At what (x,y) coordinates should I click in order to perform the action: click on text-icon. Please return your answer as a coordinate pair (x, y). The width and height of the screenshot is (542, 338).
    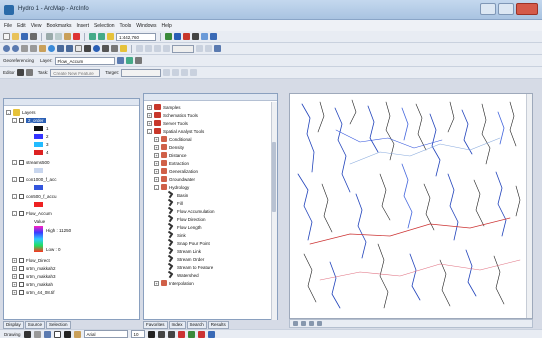
    Looking at the image, I should click on (67, 334).